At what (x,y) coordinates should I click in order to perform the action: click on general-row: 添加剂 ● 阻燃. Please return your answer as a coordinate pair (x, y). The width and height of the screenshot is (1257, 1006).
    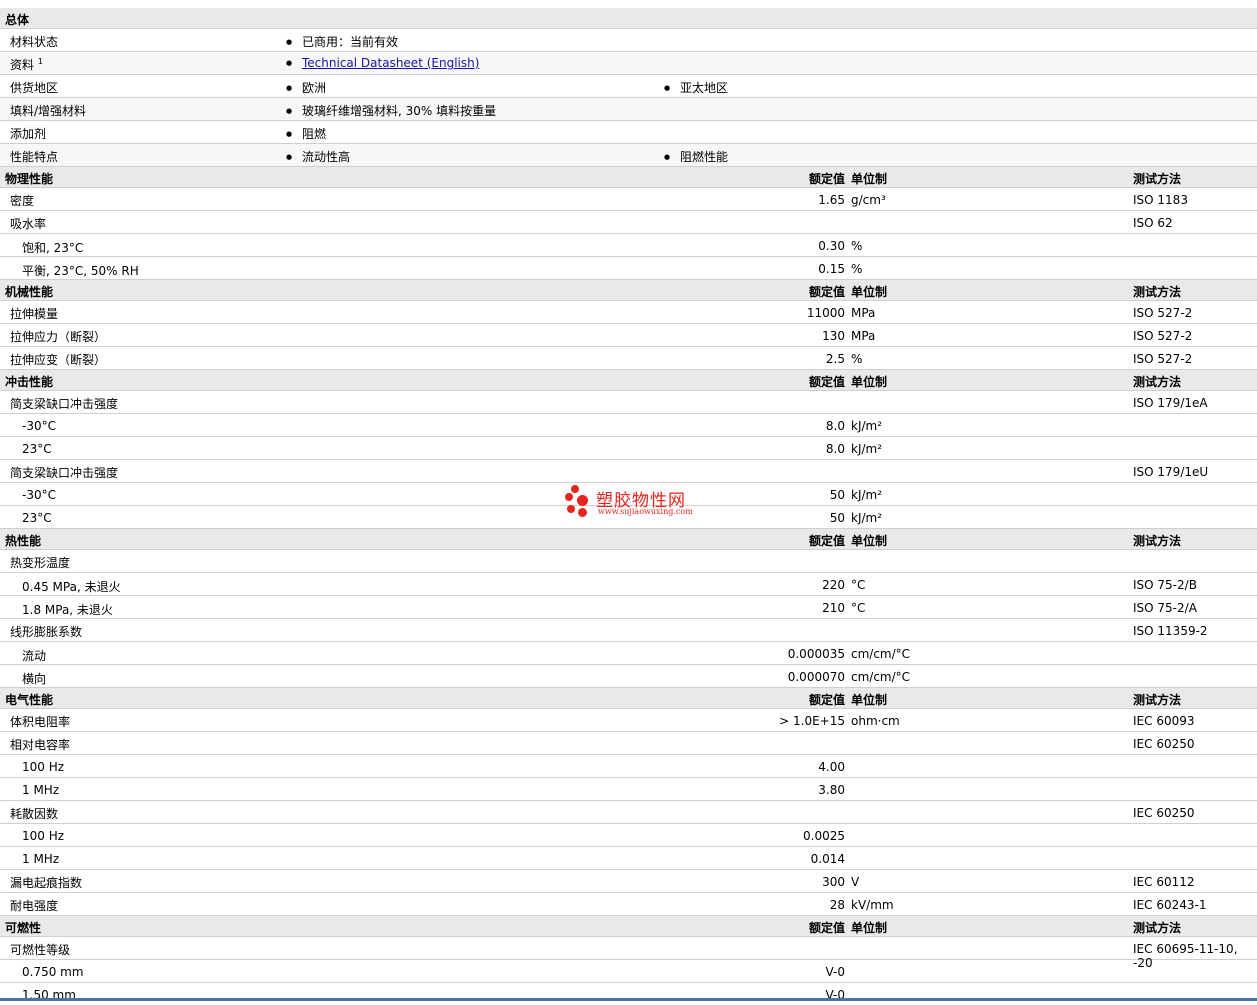
    Looking at the image, I should click on (628, 132).